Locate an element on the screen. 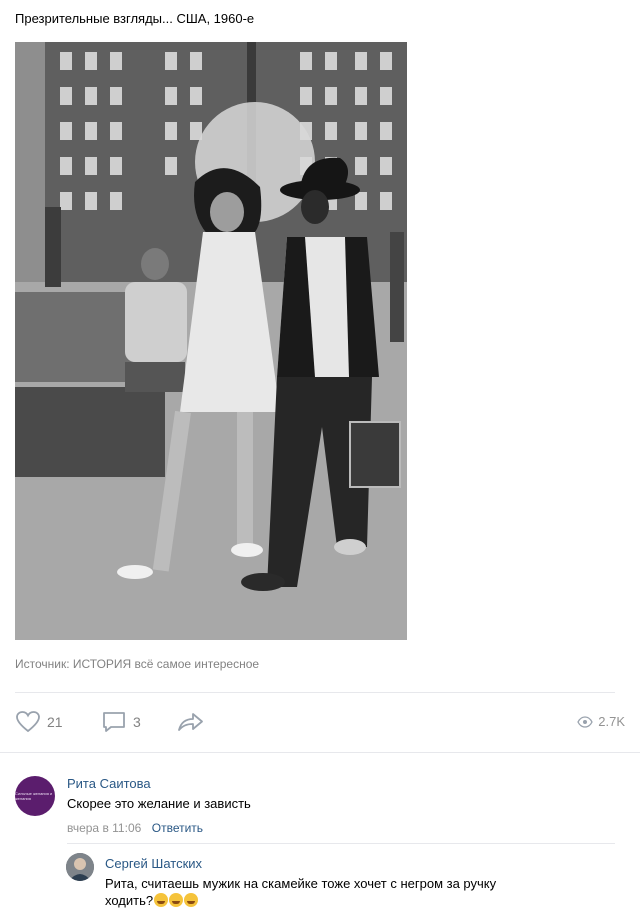 The width and height of the screenshot is (640, 921). views-count: 2.7K is located at coordinates (611, 721).